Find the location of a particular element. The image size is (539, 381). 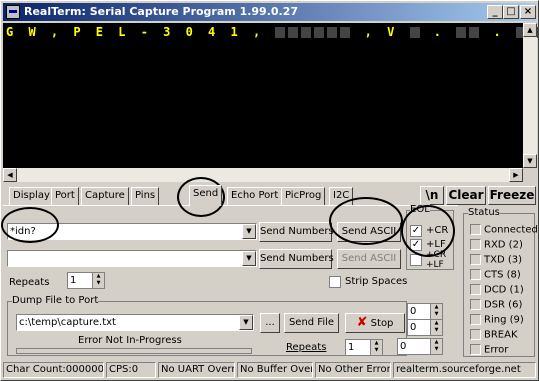

uart-overrun: No UART Overr is located at coordinates (196, 370).